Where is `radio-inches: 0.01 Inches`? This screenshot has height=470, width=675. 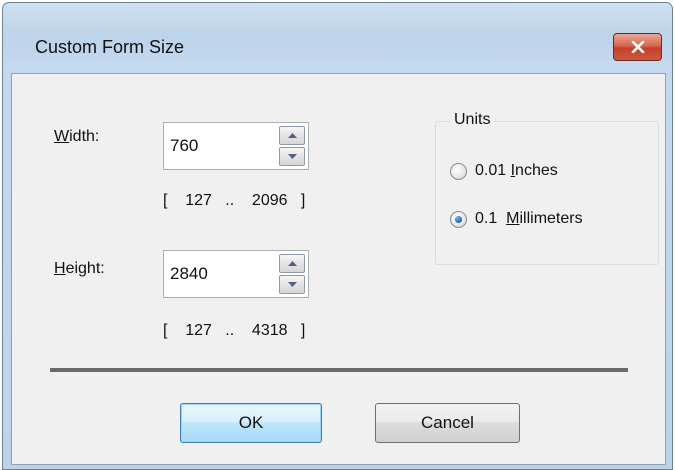 radio-inches: 0.01 Inches is located at coordinates (504, 171).